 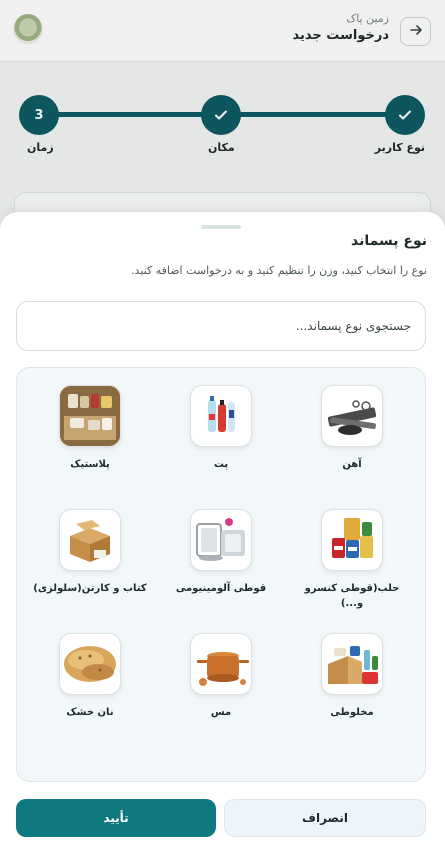 I want to click on waste-item-aluminum-cans: قوطی آلومینیومی, so click(x=221, y=552).